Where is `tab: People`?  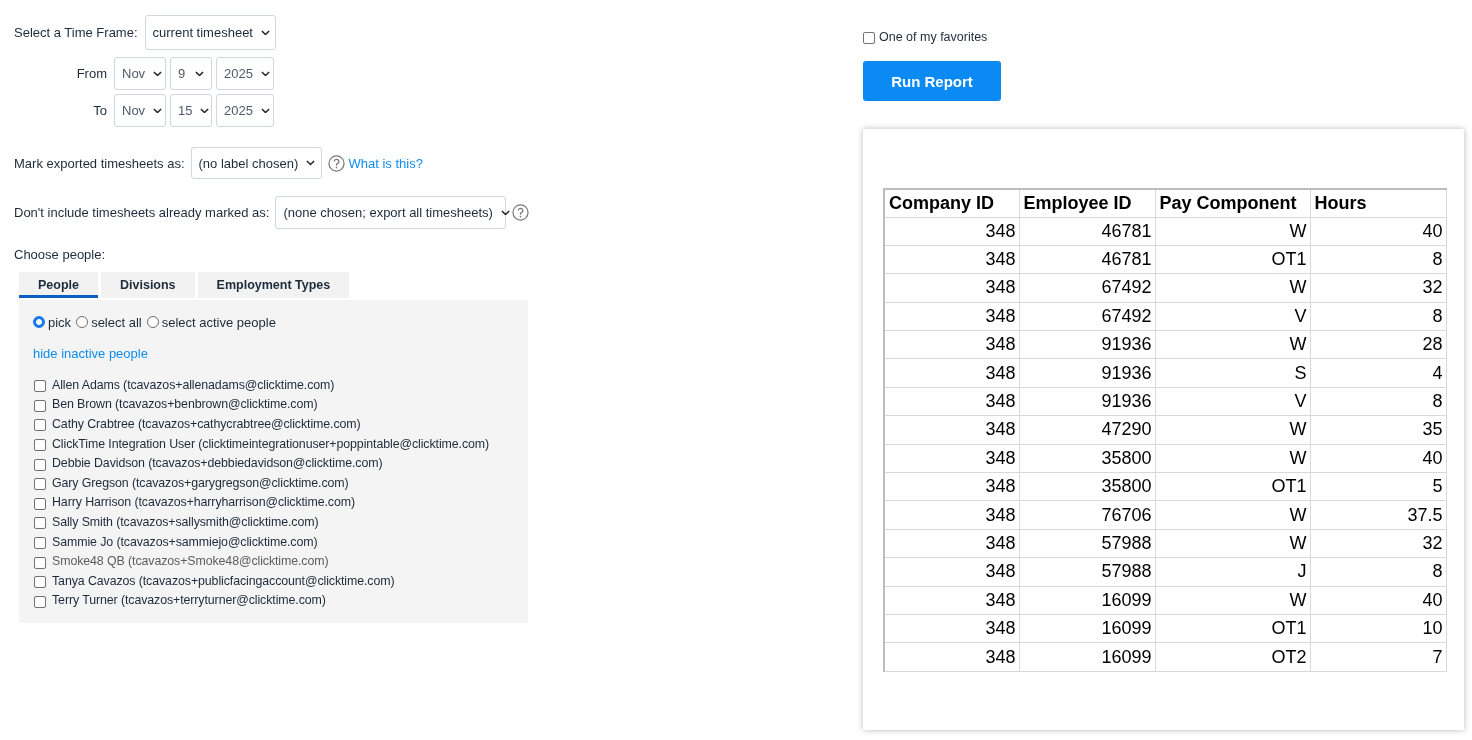
tab: People is located at coordinates (58, 285).